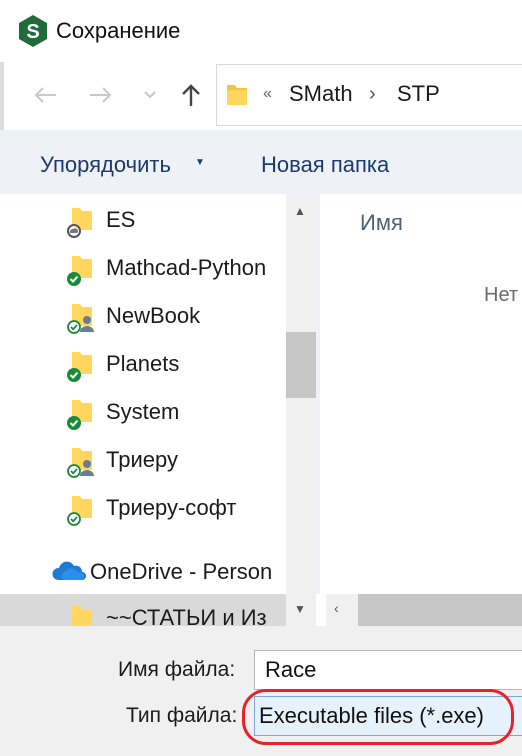 The image size is (522, 756). I want to click on tree-item-newbook: NewBook, so click(143, 316).